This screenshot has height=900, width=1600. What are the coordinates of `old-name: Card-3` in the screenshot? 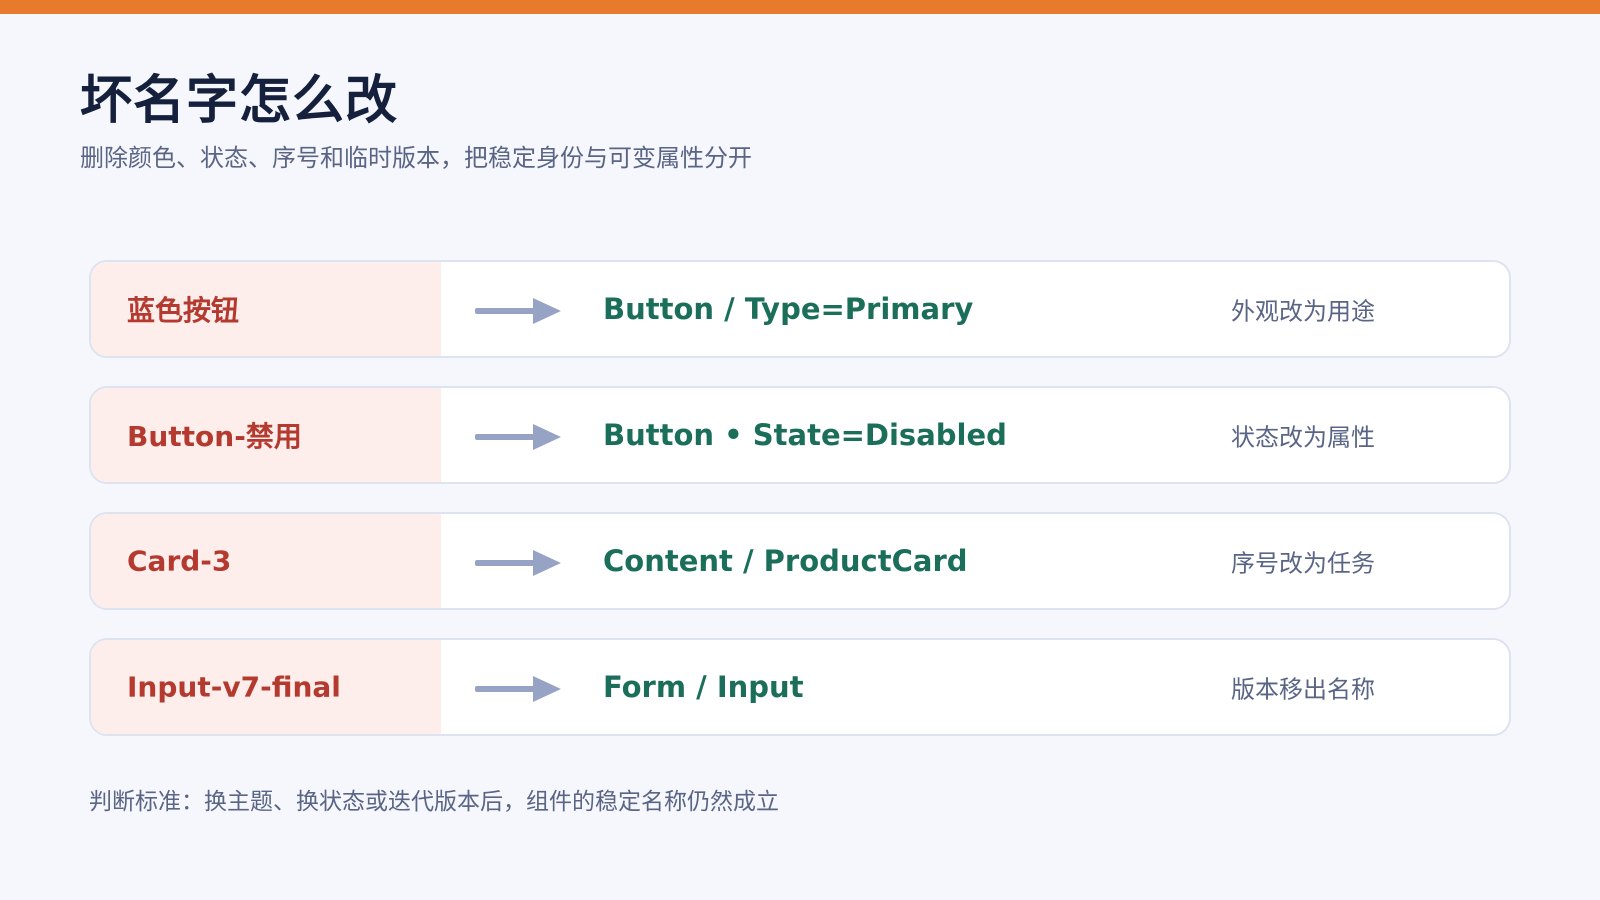 It's located at (179, 561).